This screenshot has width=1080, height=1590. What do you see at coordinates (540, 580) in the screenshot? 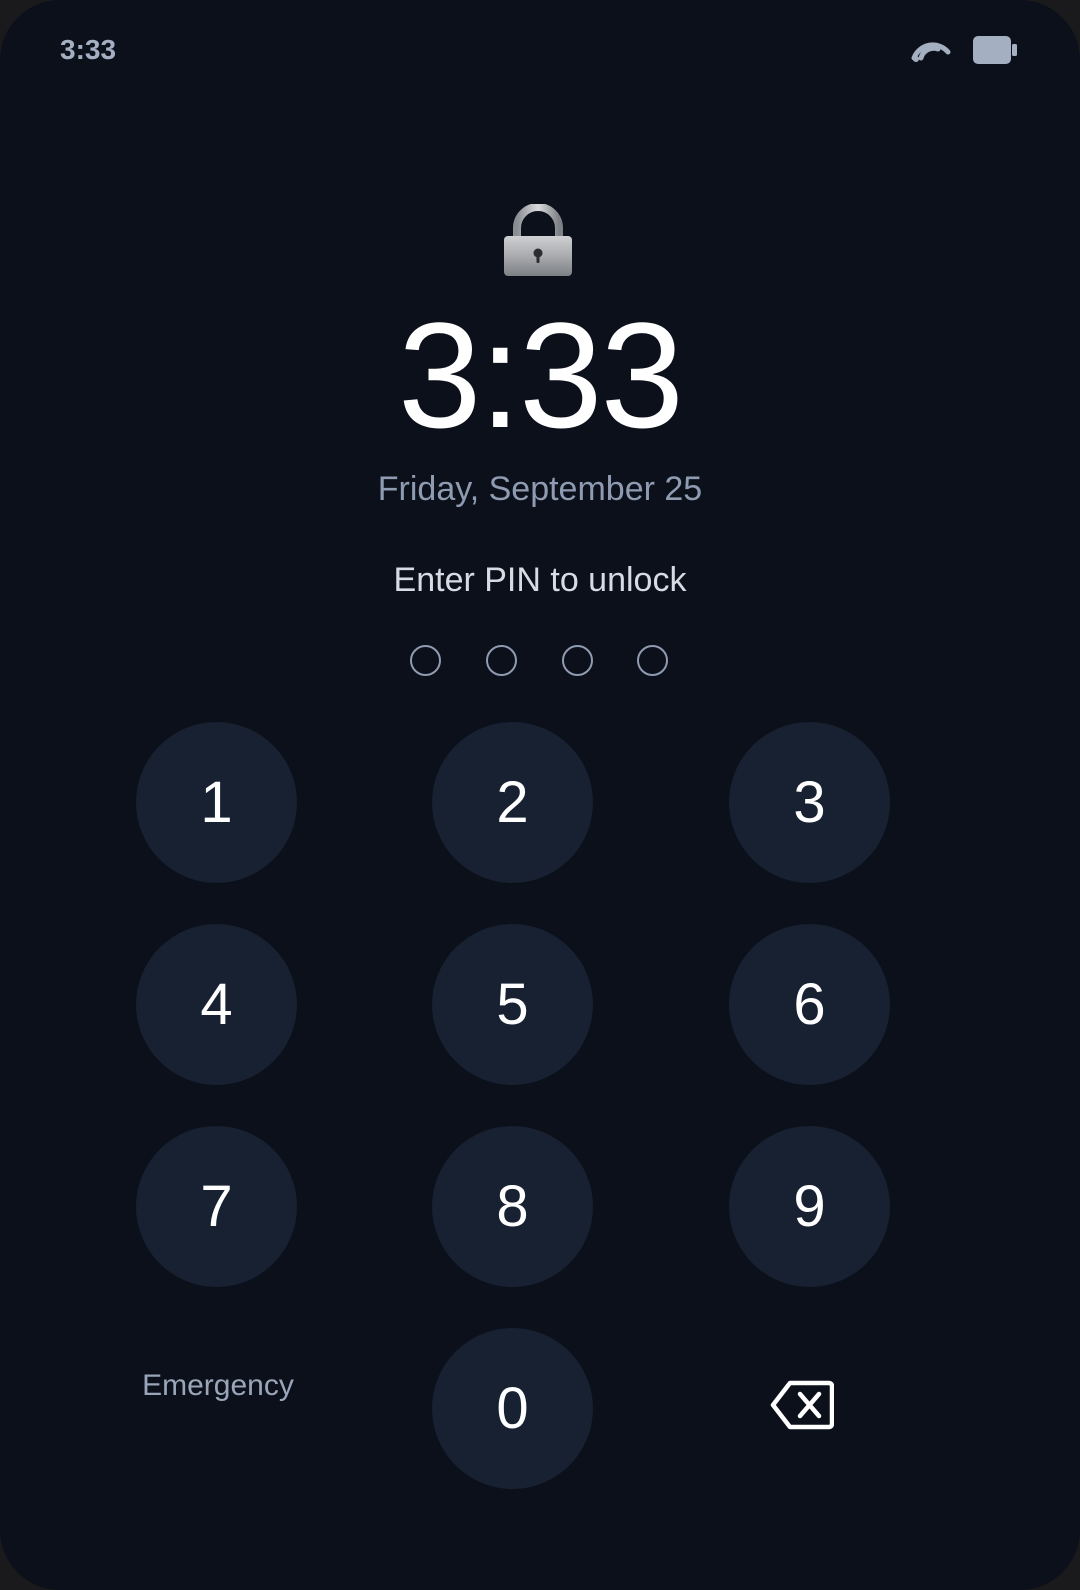
I see `pin-prompt: Enter PIN to unlock` at bounding box center [540, 580].